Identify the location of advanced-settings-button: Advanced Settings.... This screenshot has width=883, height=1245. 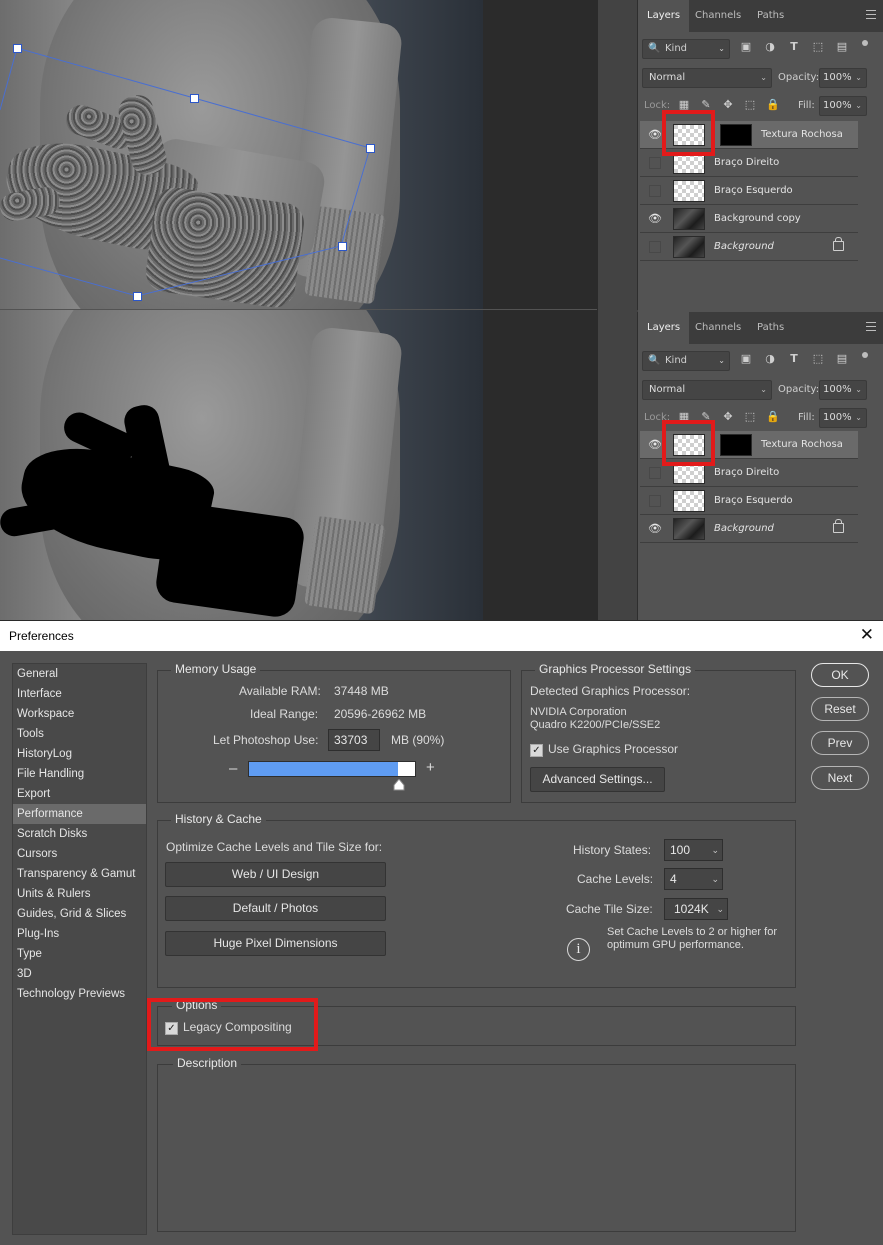
(597, 779).